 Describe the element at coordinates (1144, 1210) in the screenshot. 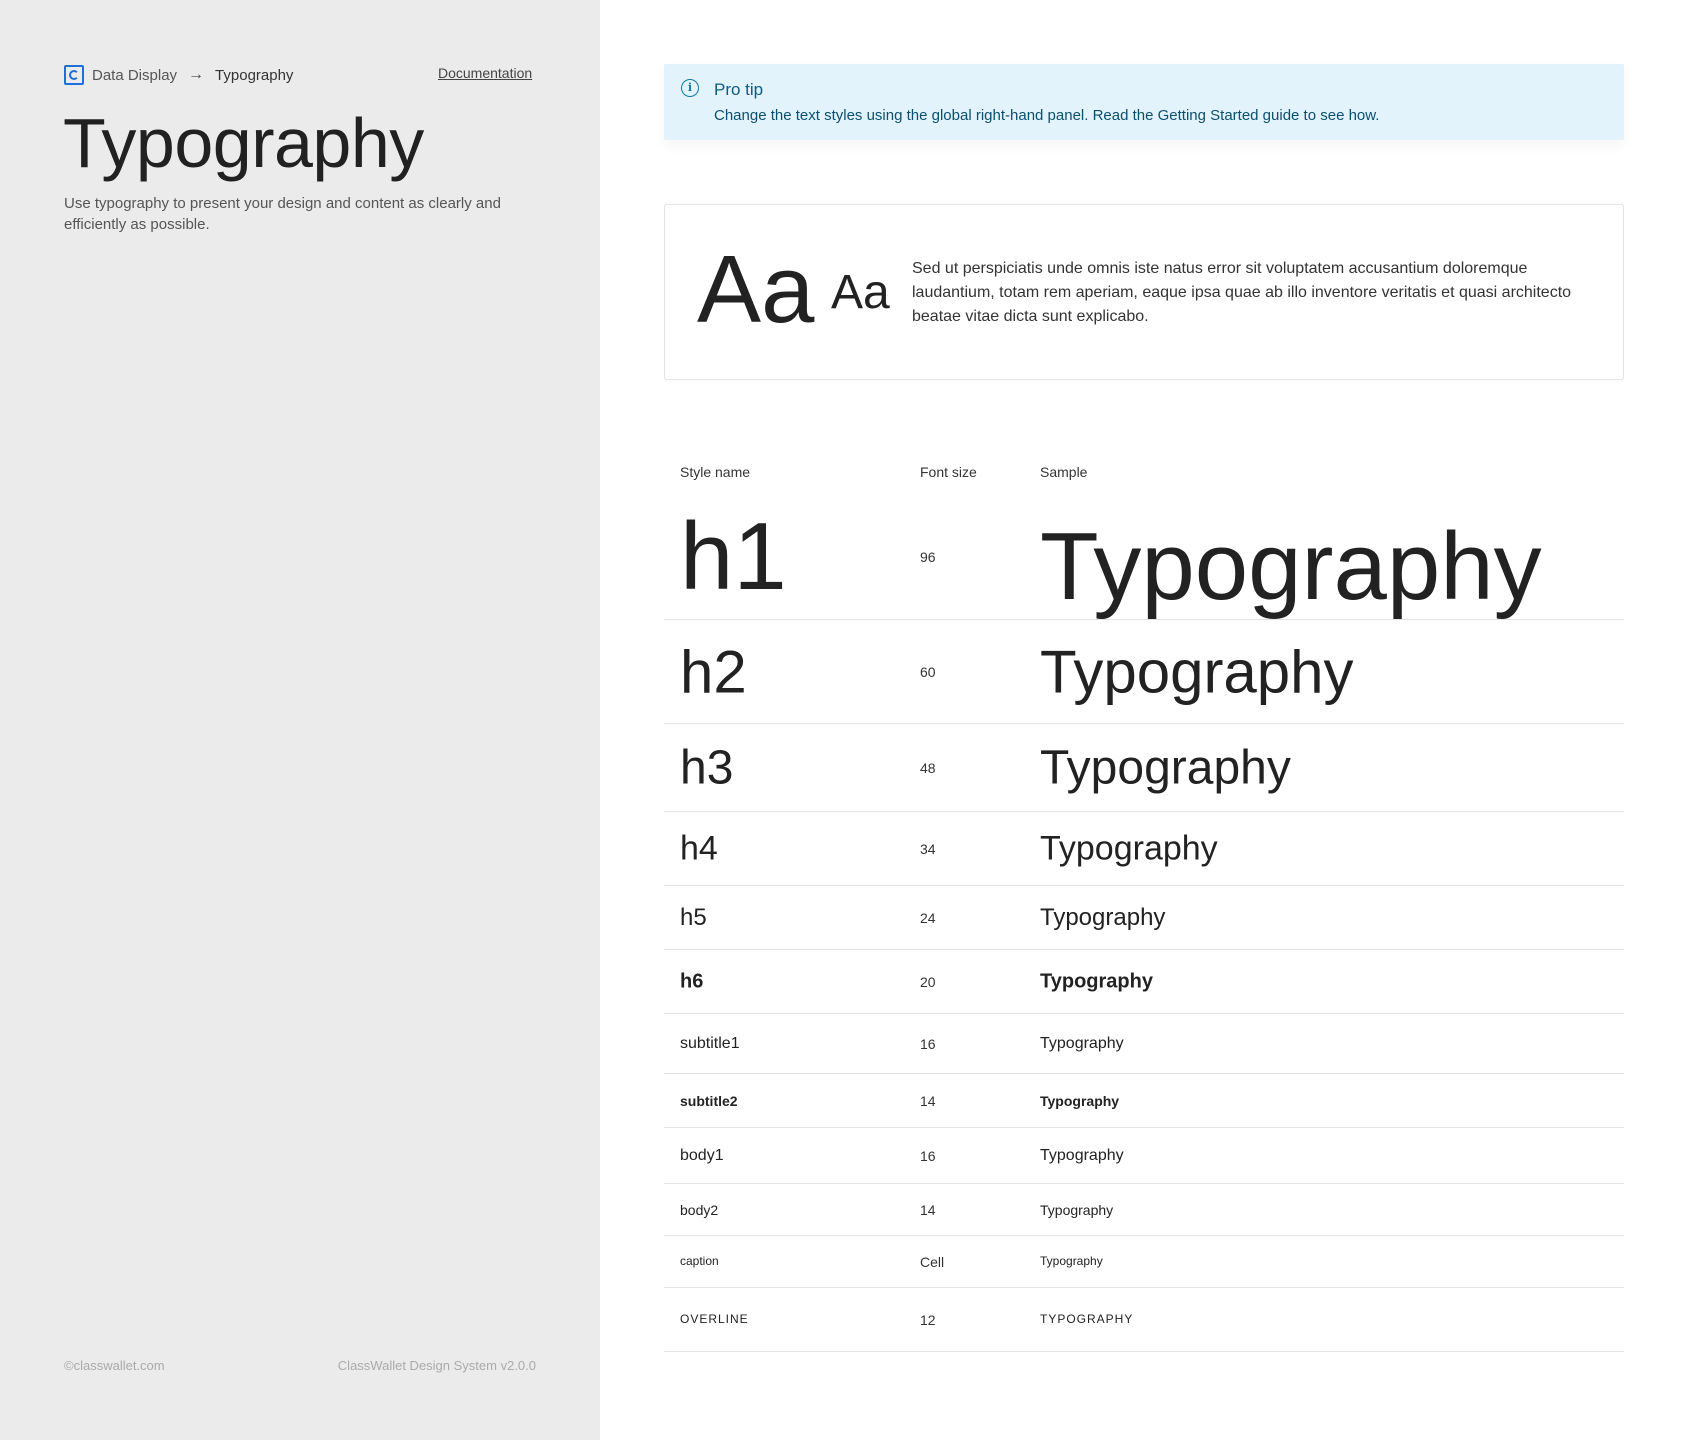

I see `table-row: body2 14 Typography` at that location.